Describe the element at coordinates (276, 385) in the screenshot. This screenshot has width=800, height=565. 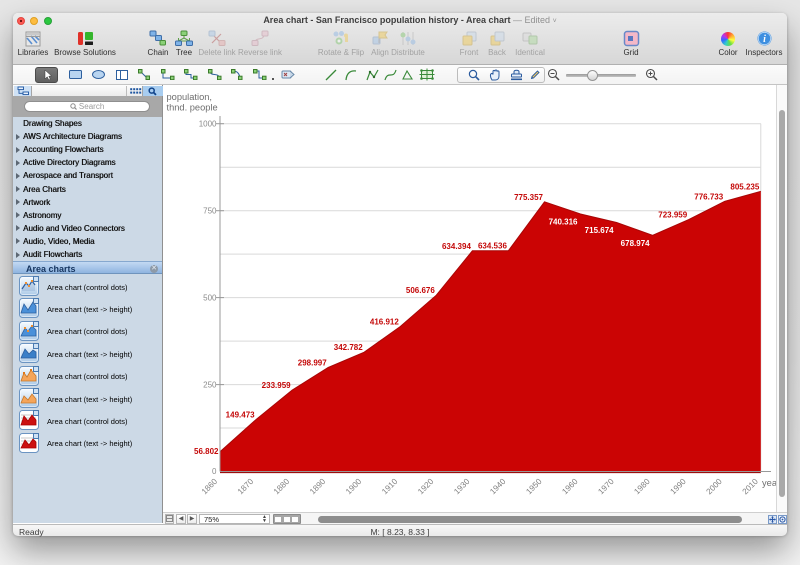
I see `svg-text: 233.959` at that location.